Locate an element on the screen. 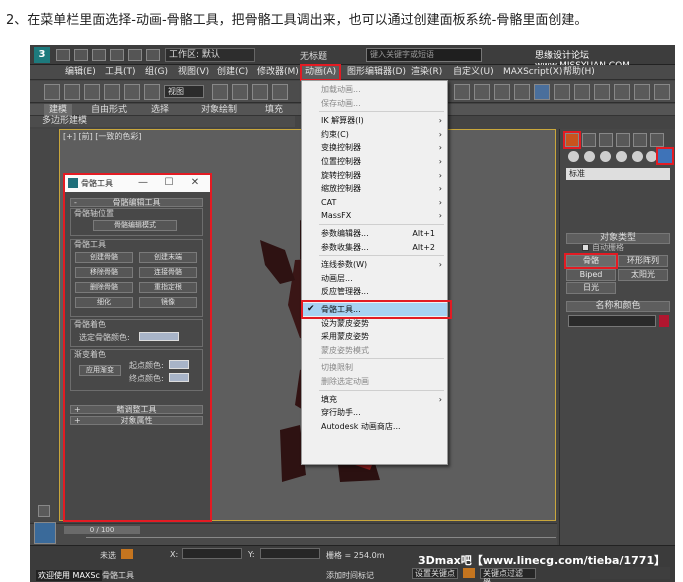 This screenshot has height=582, width=683. select-icon is located at coordinates (92, 92).